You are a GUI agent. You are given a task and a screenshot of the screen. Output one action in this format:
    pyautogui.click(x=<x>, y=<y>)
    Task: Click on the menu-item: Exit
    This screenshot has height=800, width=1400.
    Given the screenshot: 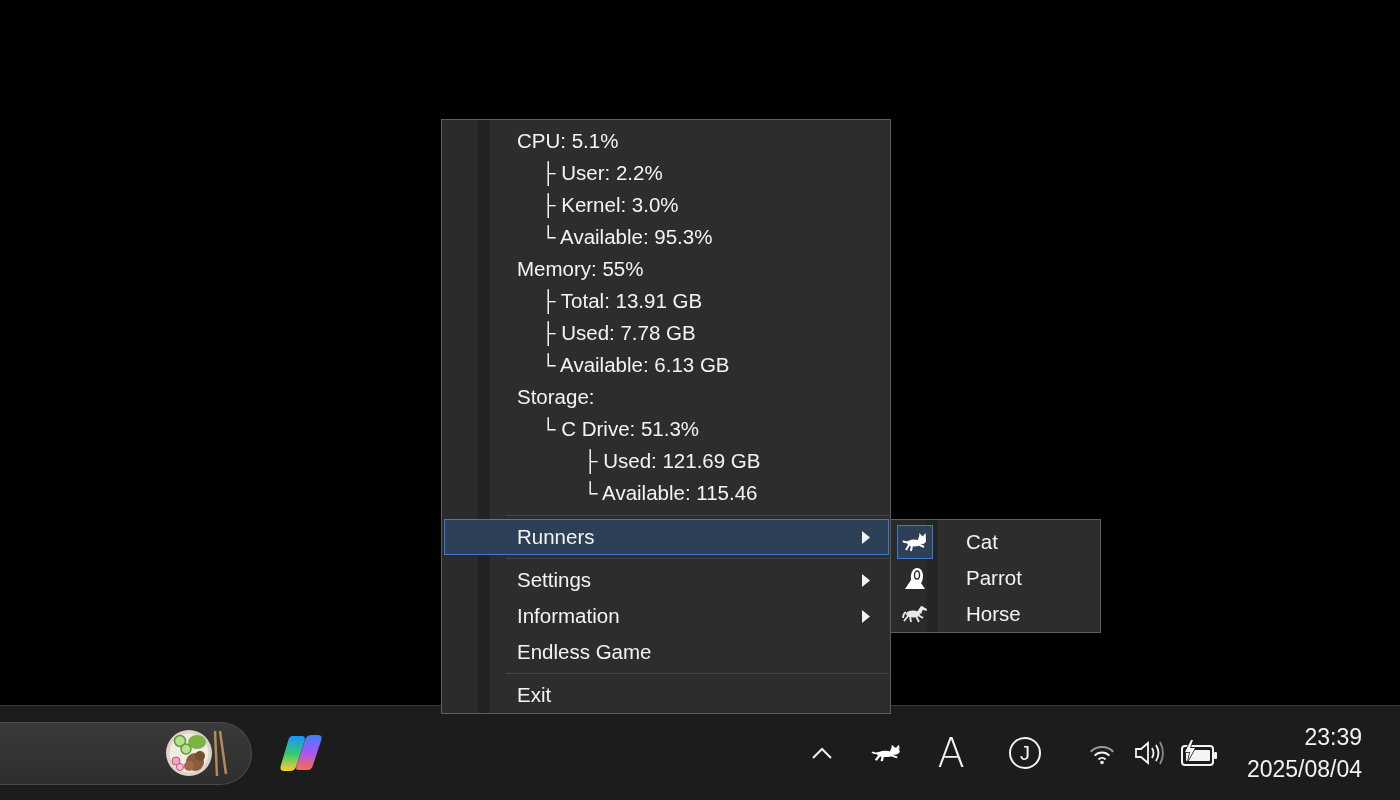 What is the action you would take?
    pyautogui.click(x=666, y=695)
    